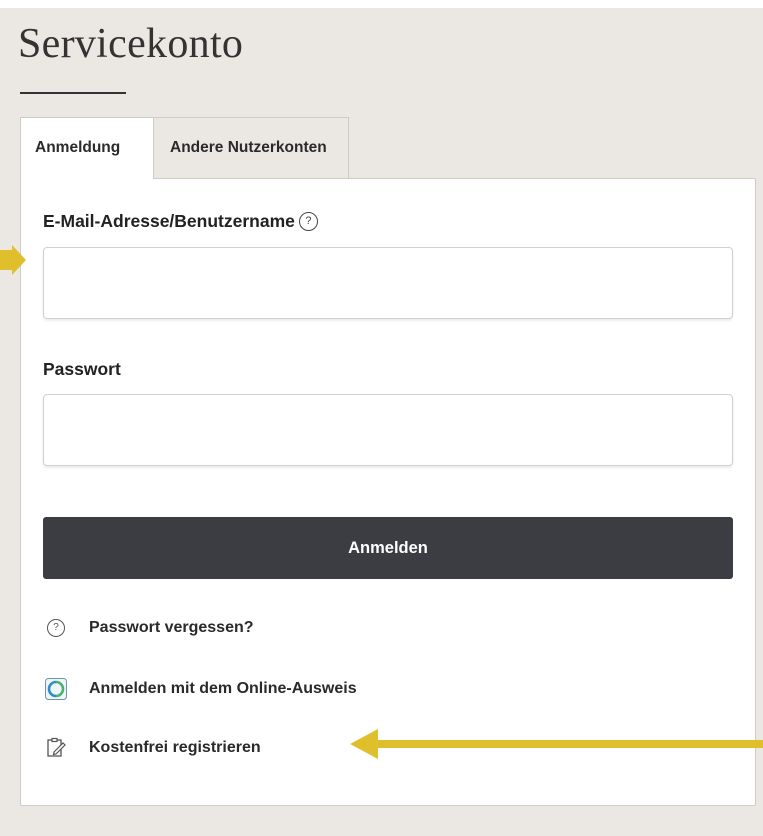  What do you see at coordinates (251, 147) in the screenshot?
I see `tab-andere-nutzerkonten: Andere Nutzerkonten` at bounding box center [251, 147].